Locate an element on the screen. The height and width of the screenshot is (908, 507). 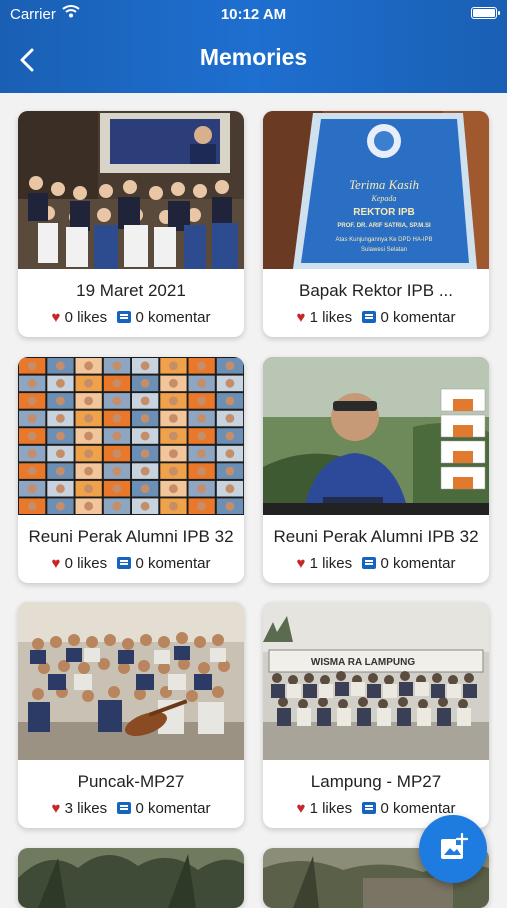
memory-card: 19 Maret 2021 ♥ 0 likes 0 komentar is located at coordinates (131, 224).